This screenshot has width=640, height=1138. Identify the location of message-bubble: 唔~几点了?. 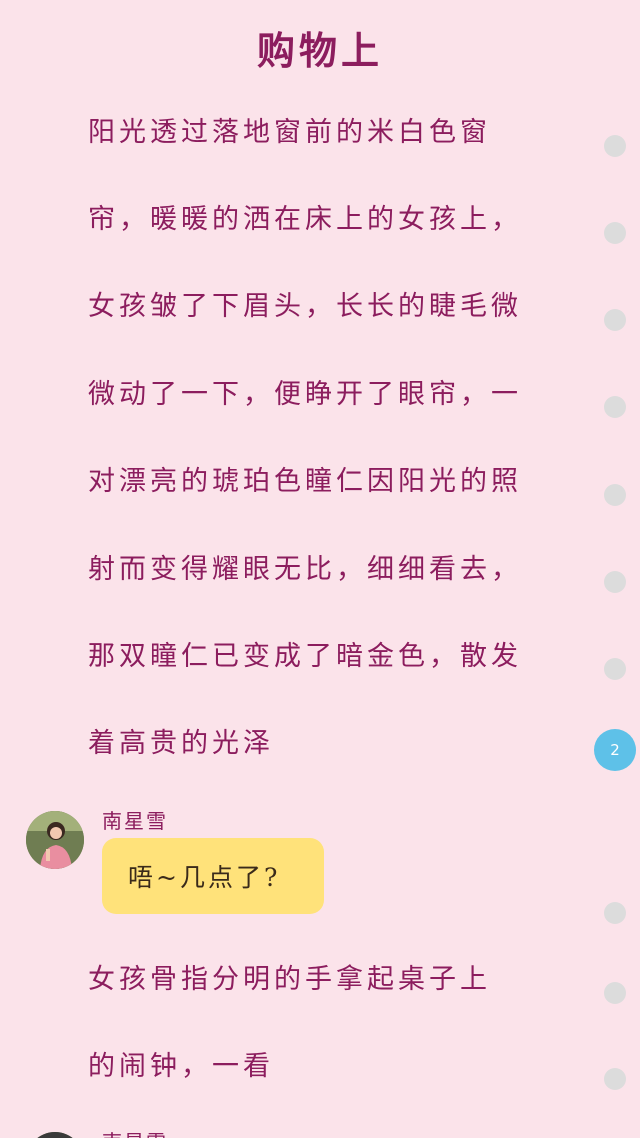
(213, 876).